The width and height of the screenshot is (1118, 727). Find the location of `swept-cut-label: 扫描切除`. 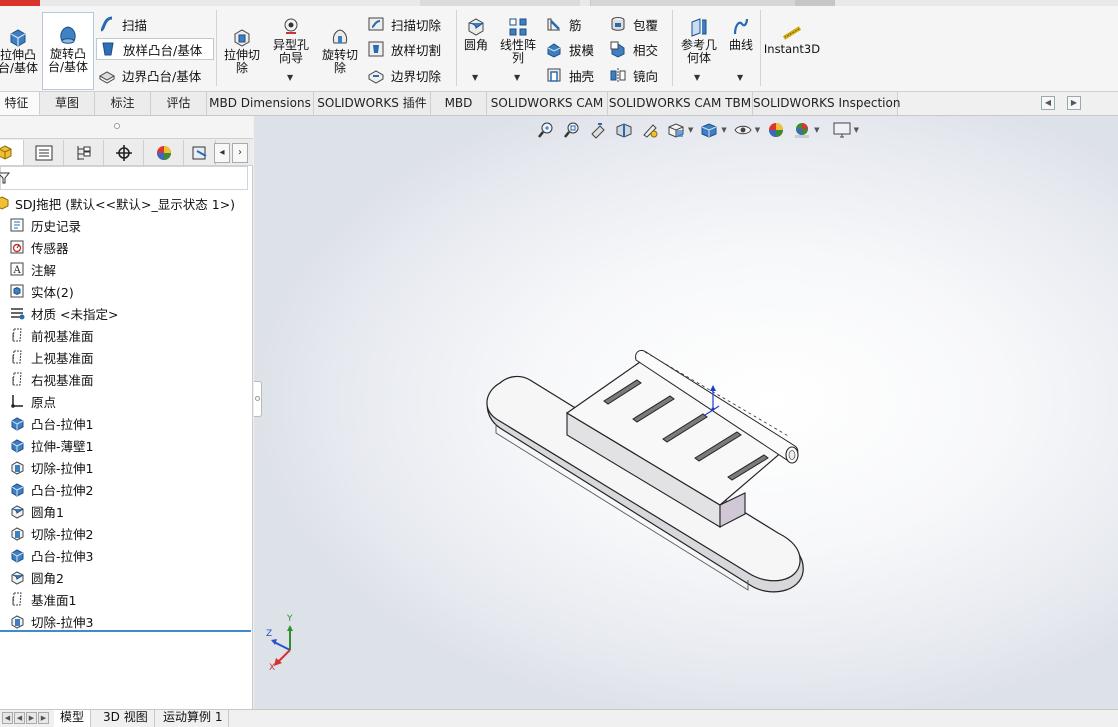

swept-cut-label: 扫描切除 is located at coordinates (416, 25).